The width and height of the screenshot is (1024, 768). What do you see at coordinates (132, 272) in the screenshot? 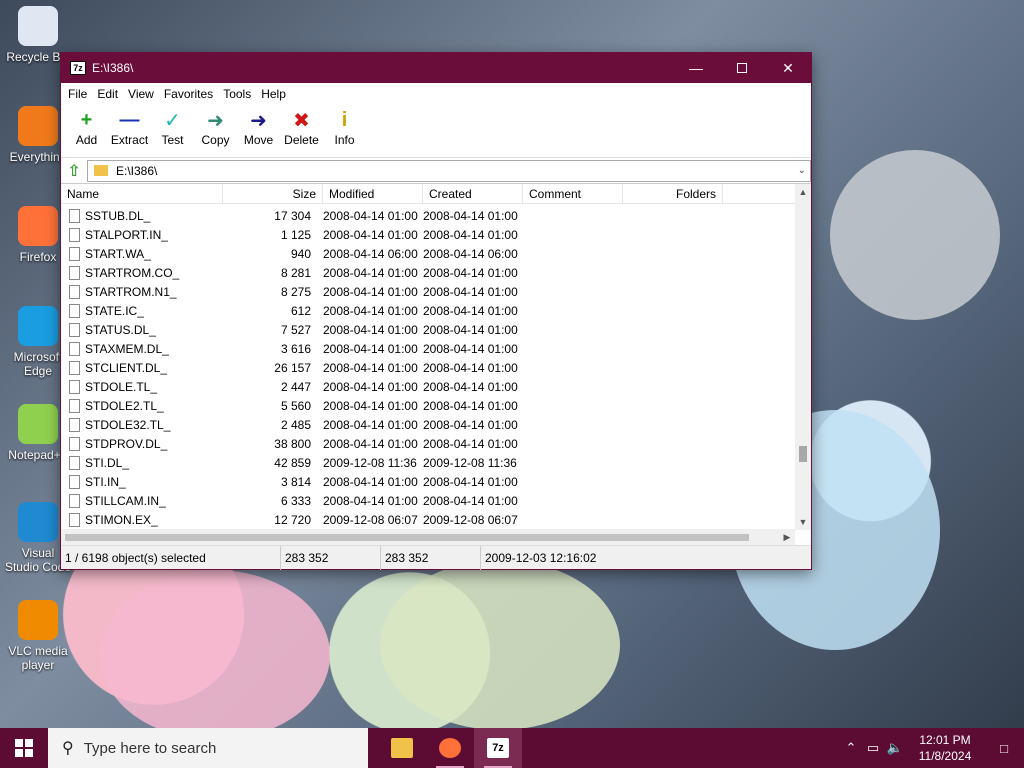
I see `file-name: STARTROM.CO_` at bounding box center [132, 272].